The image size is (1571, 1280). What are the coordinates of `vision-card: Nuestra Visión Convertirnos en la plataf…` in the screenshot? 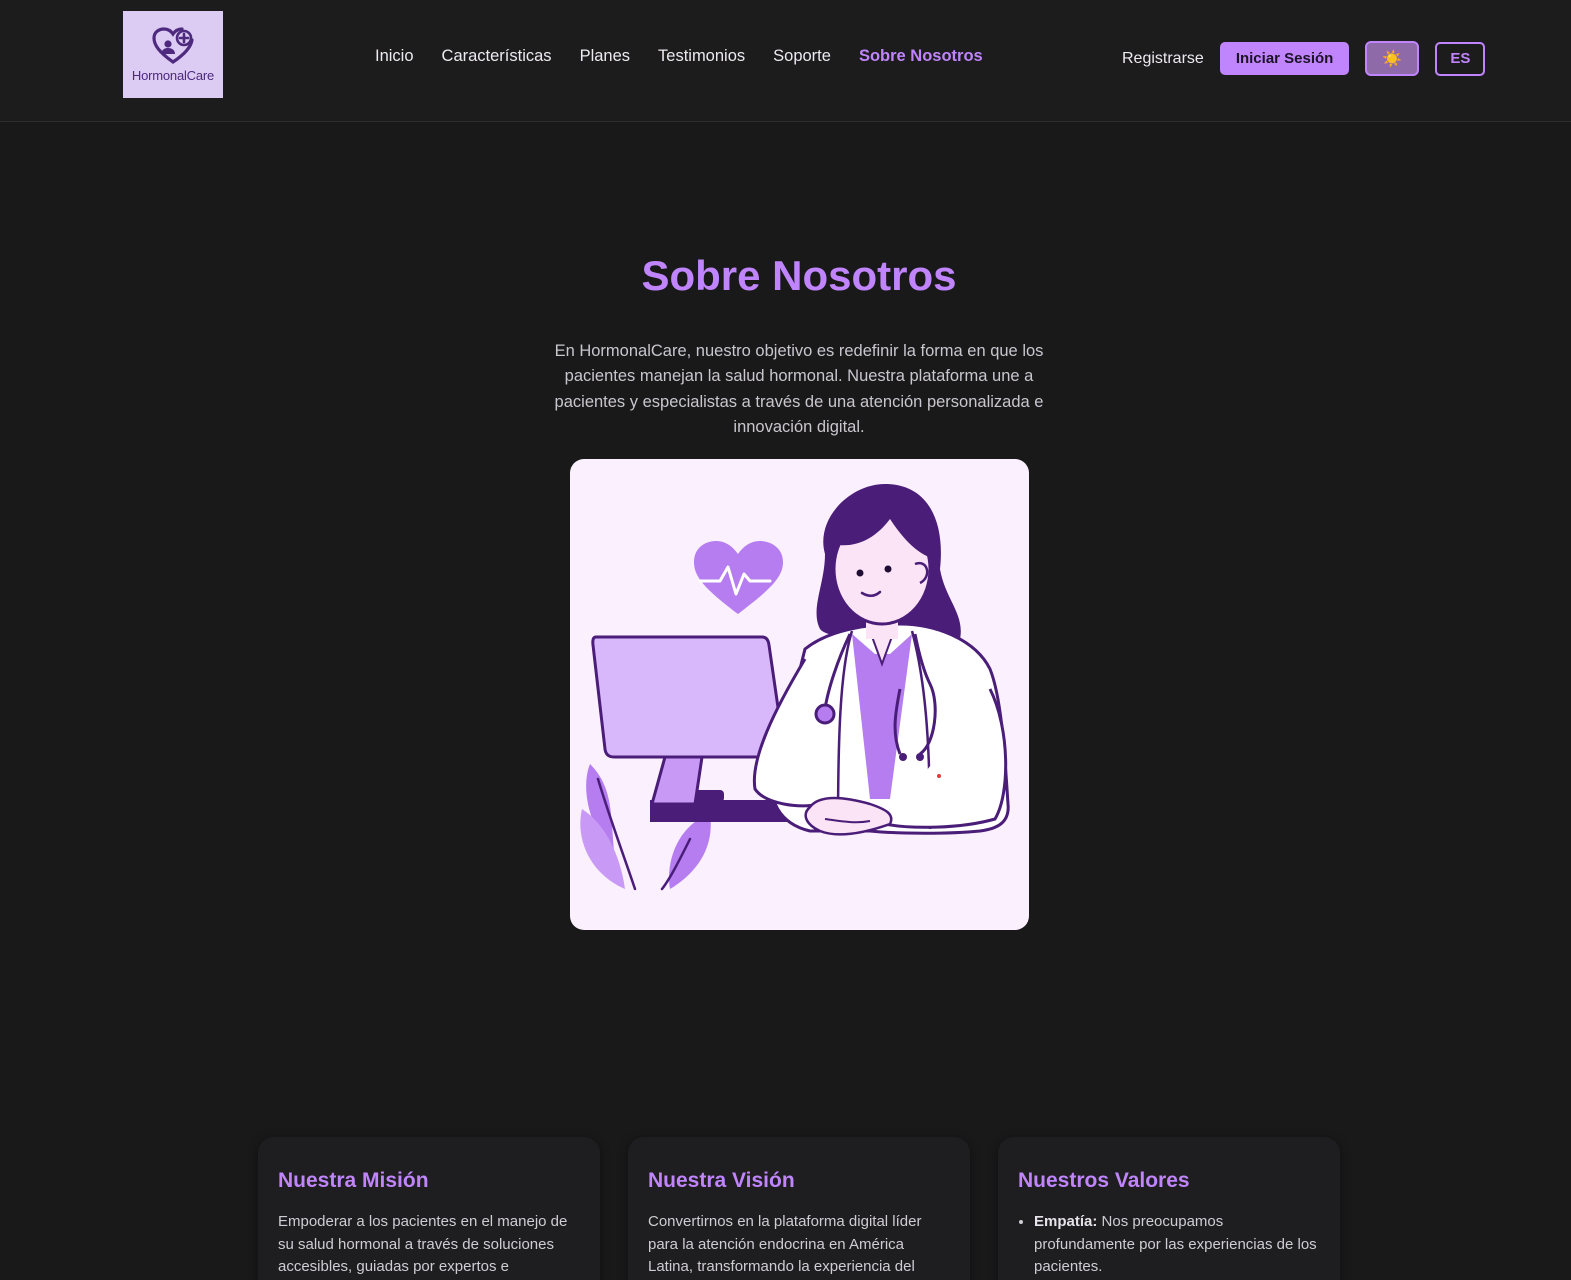 It's located at (799, 1208).